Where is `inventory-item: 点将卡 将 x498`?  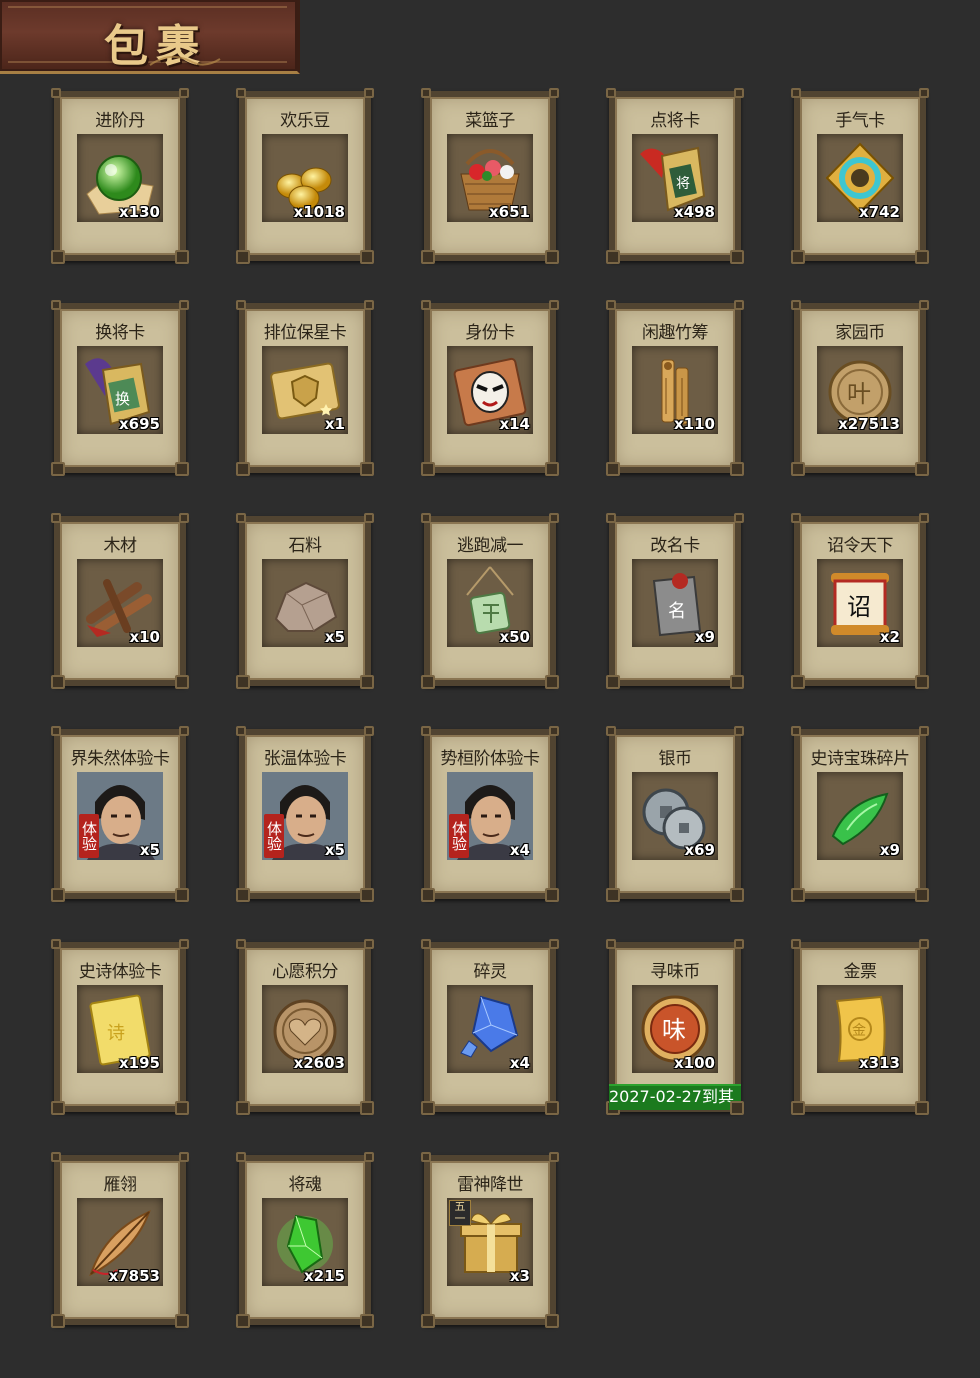 inventory-item: 点将卡 将 x498 is located at coordinates (675, 176).